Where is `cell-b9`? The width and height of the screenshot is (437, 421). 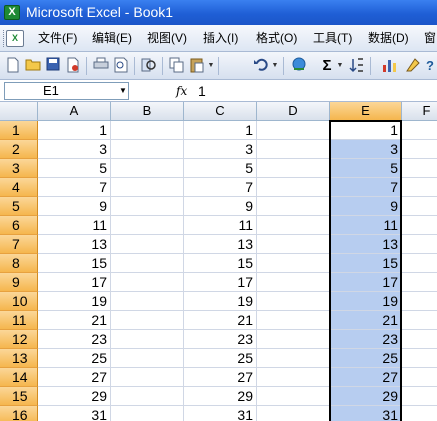 cell-b9 is located at coordinates (147, 282).